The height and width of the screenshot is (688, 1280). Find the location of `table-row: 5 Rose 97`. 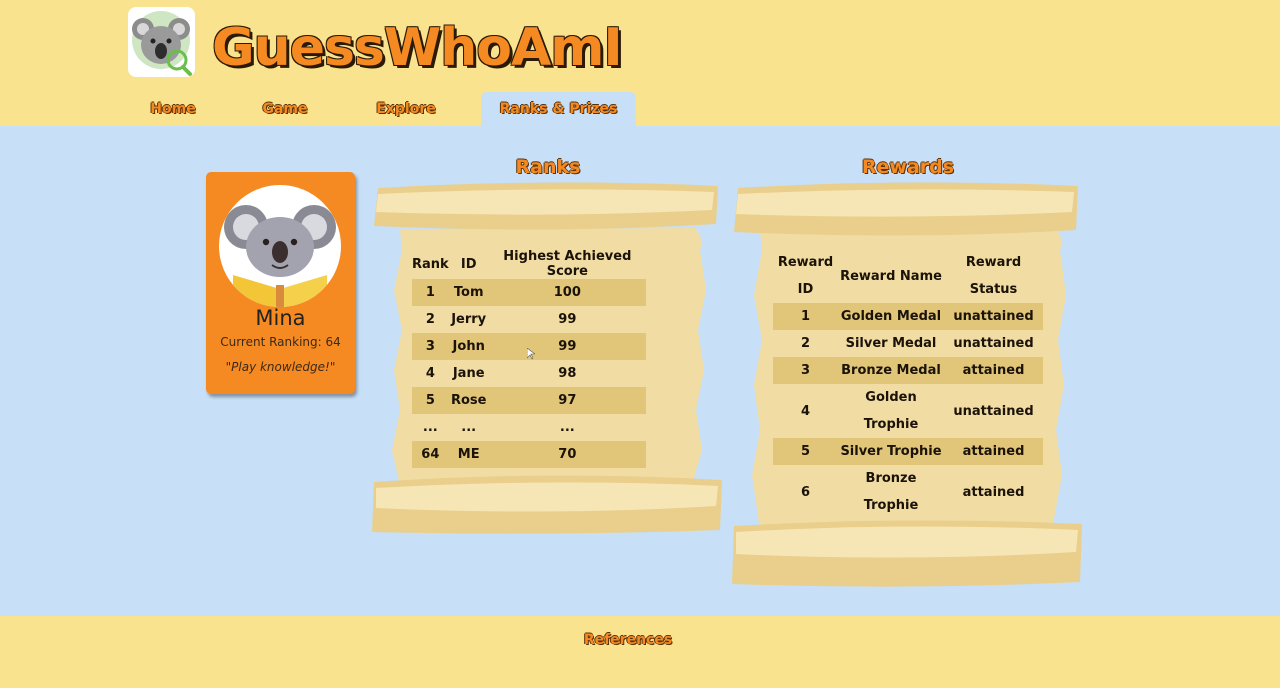

table-row: 5 Rose 97 is located at coordinates (529, 400).